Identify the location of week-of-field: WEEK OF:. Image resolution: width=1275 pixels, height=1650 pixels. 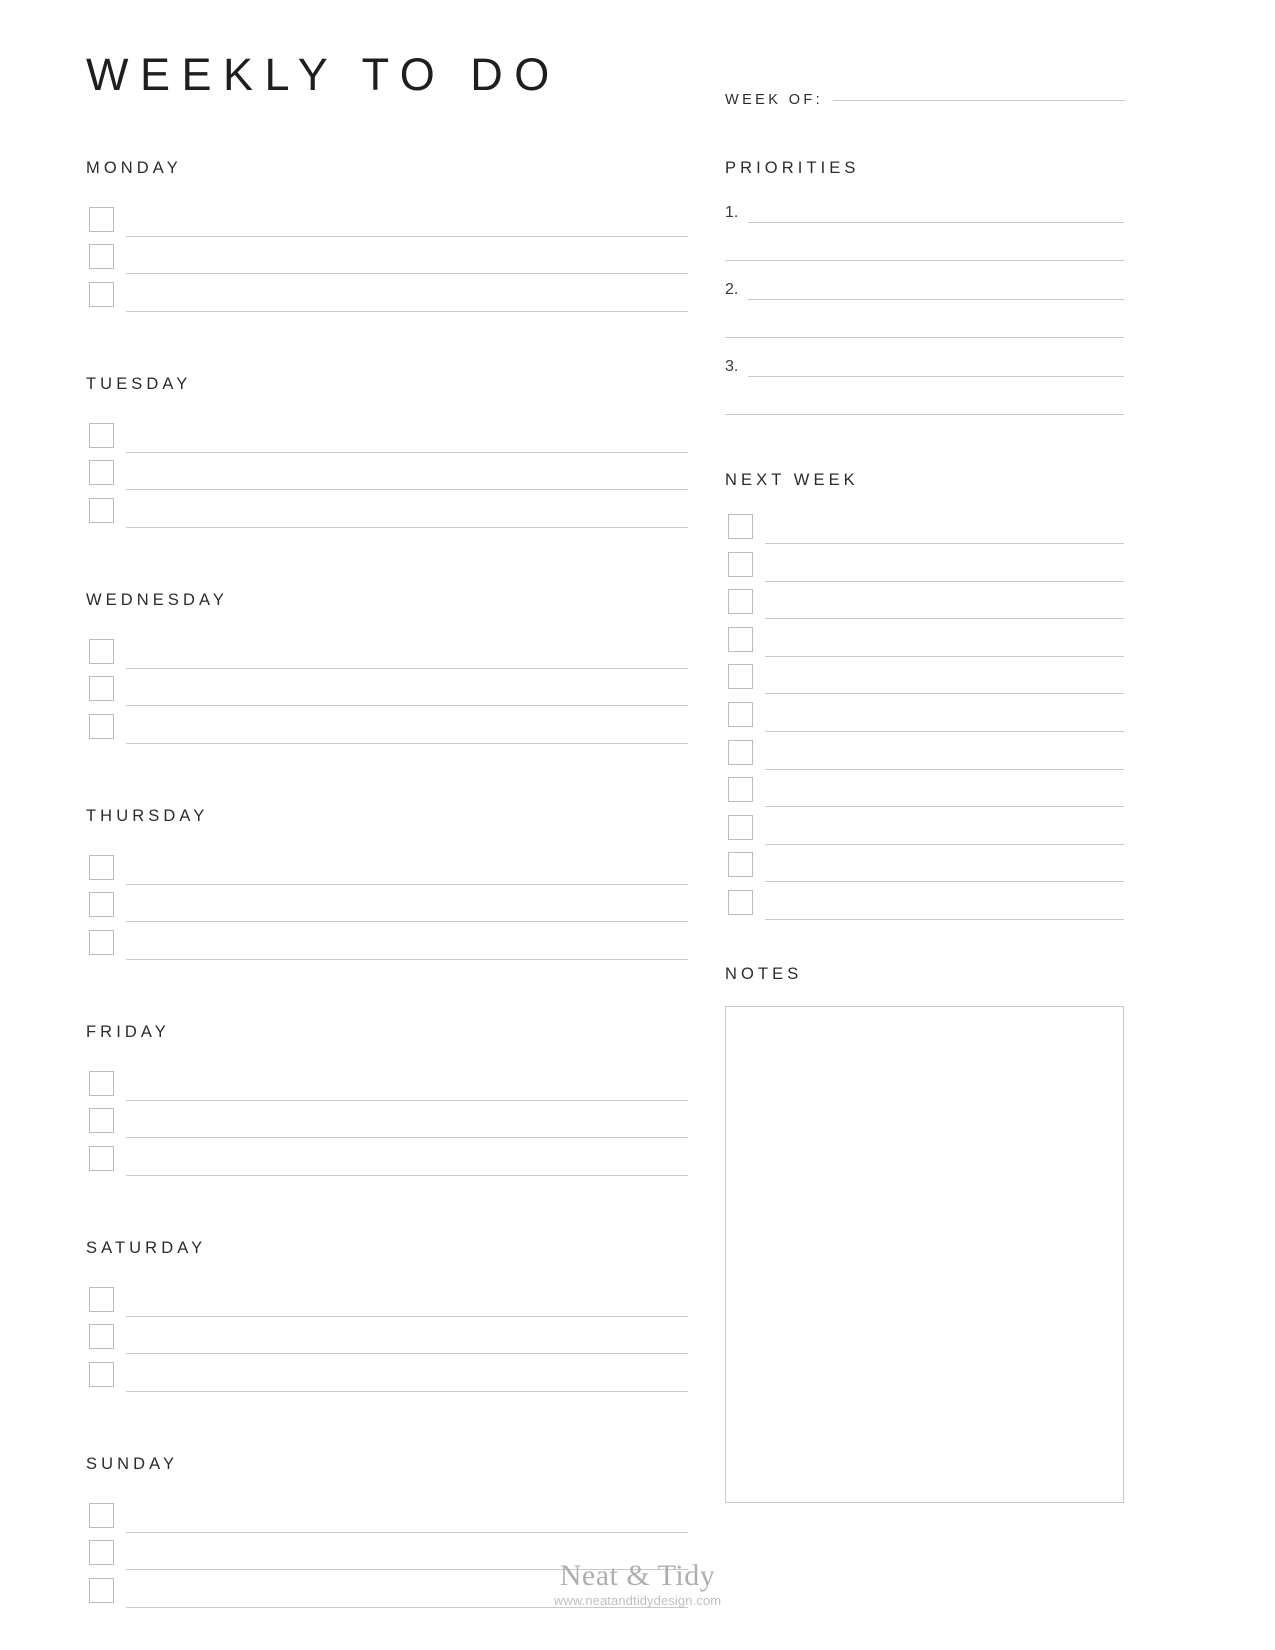
(925, 100).